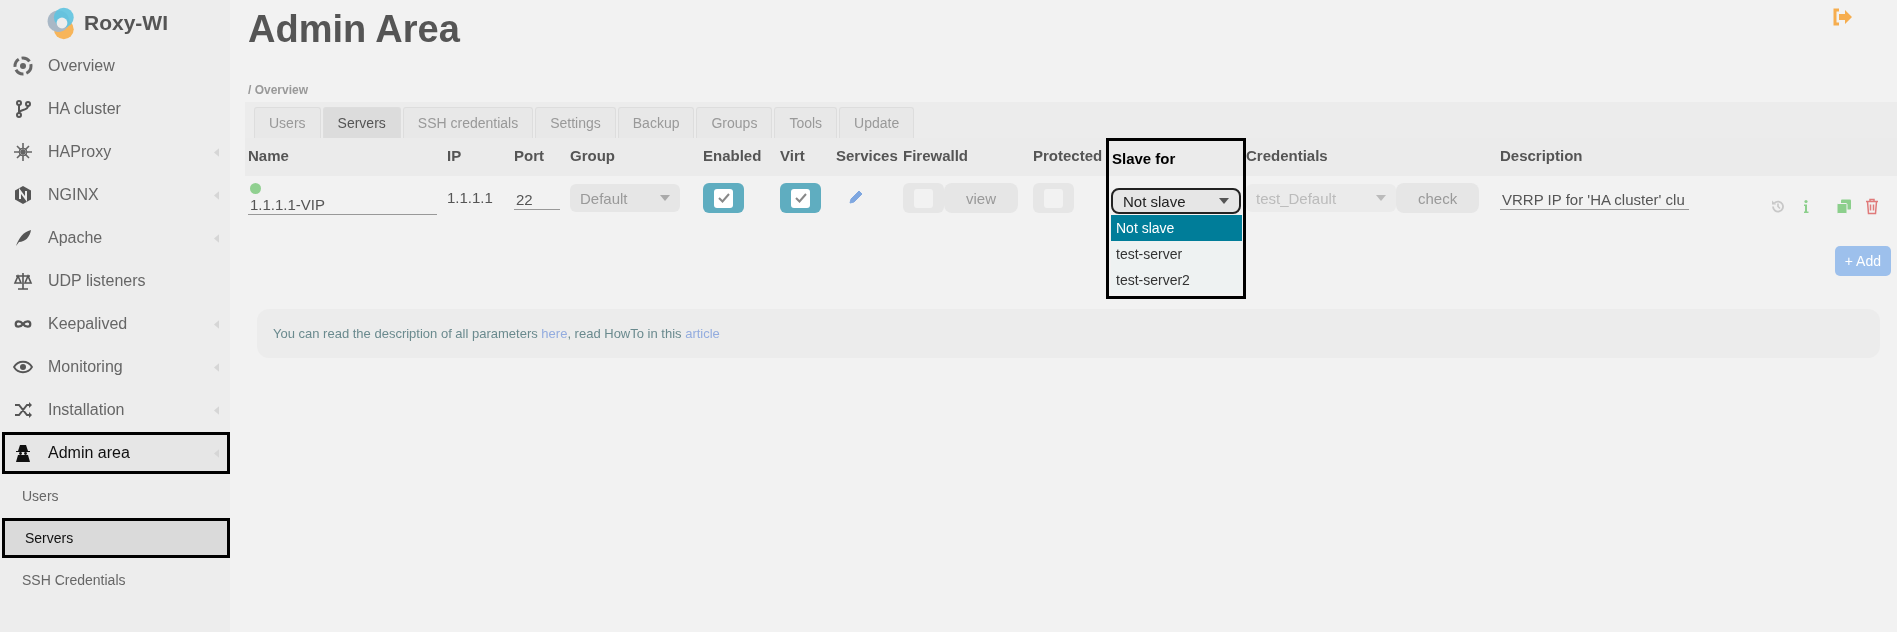 The width and height of the screenshot is (1897, 632). What do you see at coordinates (116, 410) in the screenshot?
I see `sidebar-item: Installation` at bounding box center [116, 410].